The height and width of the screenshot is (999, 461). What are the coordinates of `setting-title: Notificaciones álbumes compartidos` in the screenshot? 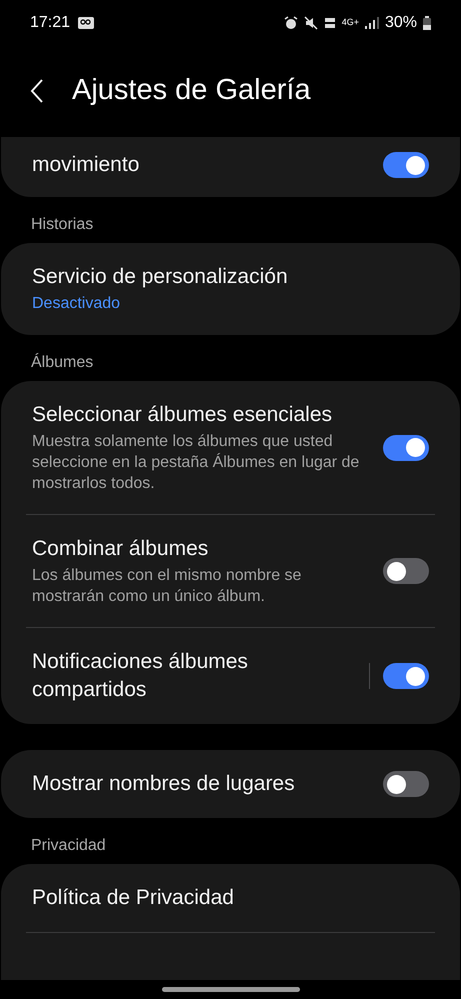 It's located at (140, 676).